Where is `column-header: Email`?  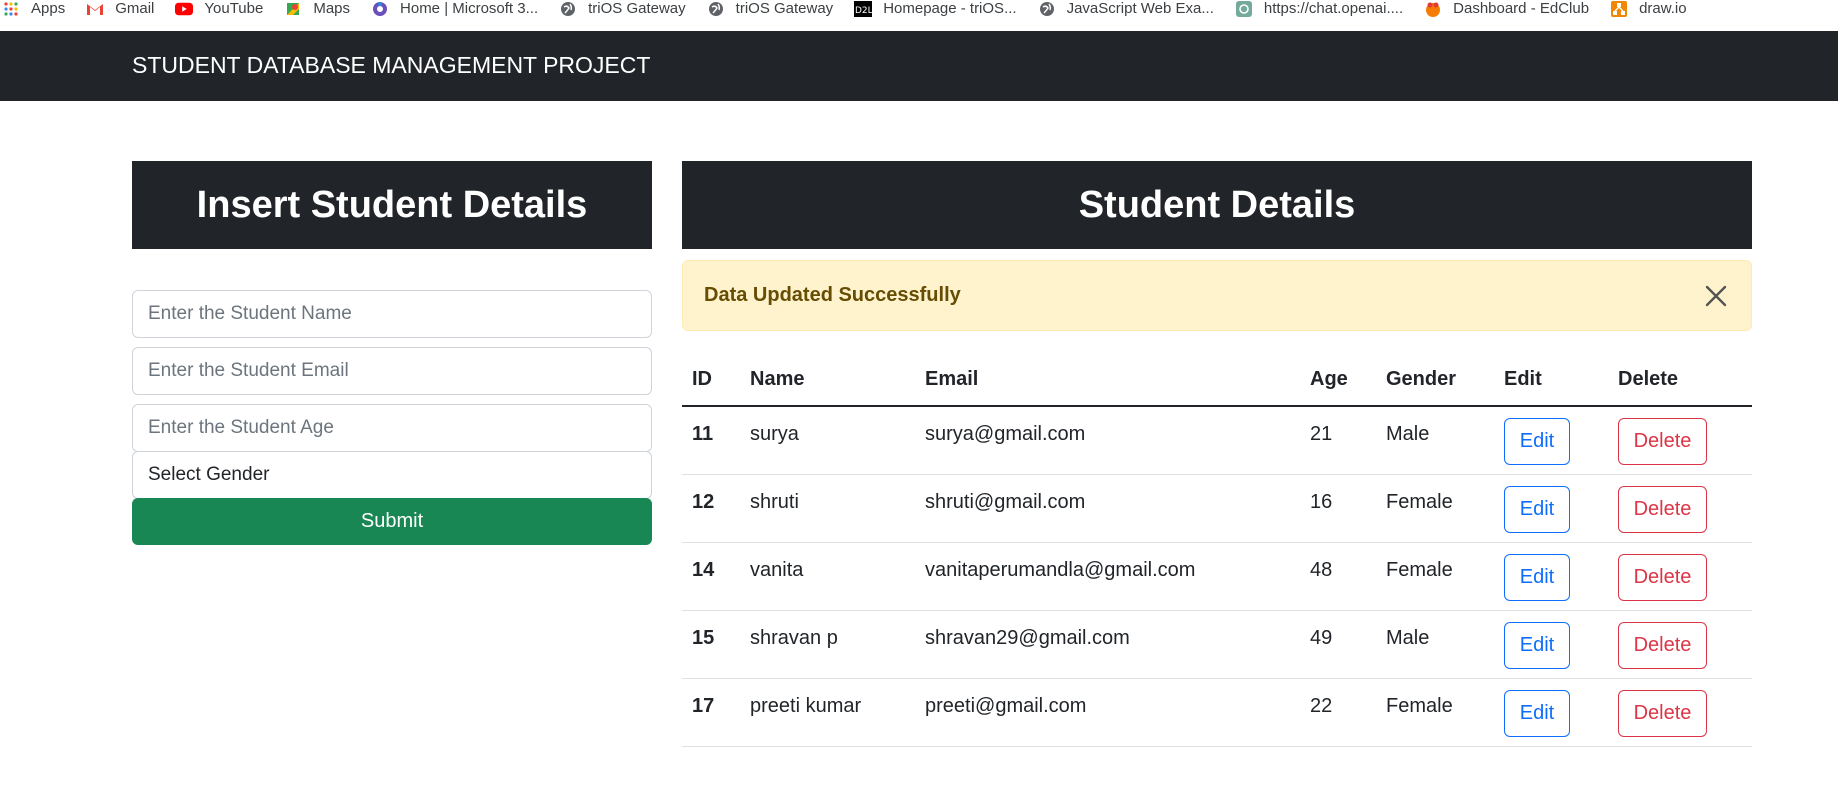
column-header: Email is located at coordinates (1107, 380).